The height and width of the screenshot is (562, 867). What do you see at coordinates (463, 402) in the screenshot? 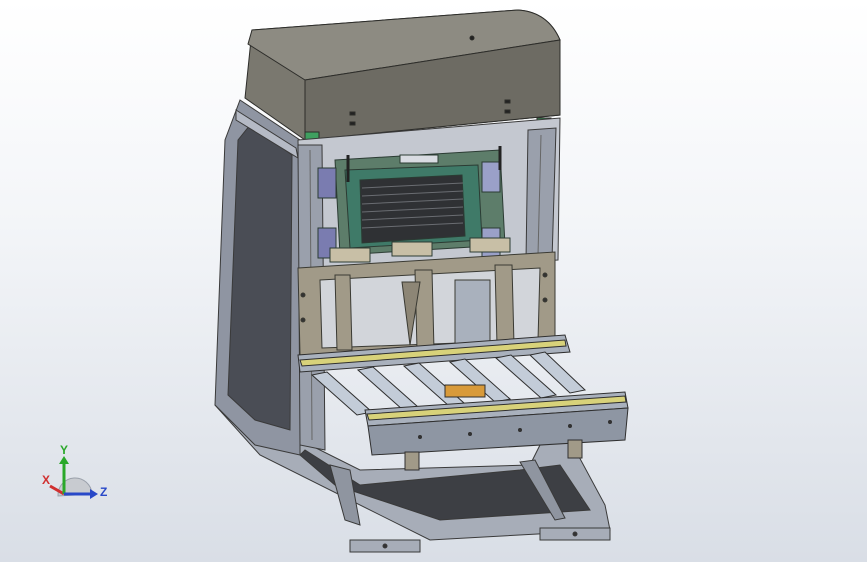
I see `roller-conveyor` at bounding box center [463, 402].